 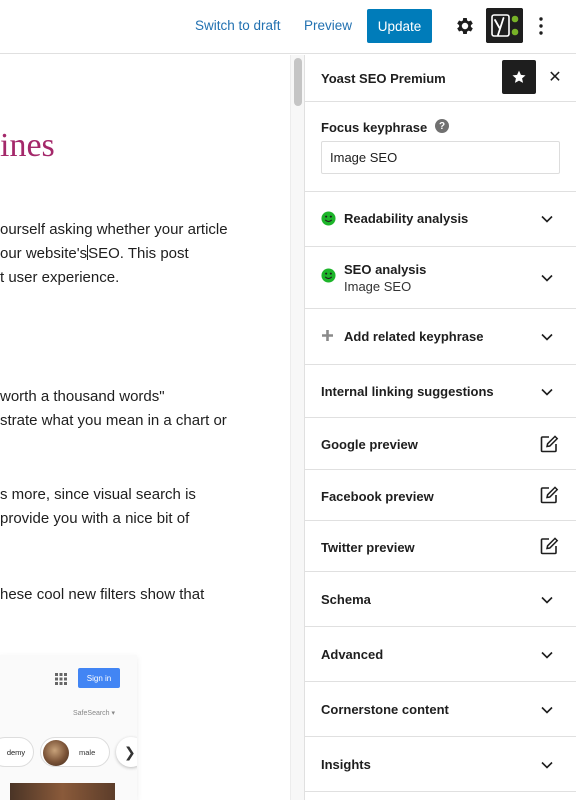 I want to click on paragraph-line: s more, since visual search is, so click(x=98, y=494).